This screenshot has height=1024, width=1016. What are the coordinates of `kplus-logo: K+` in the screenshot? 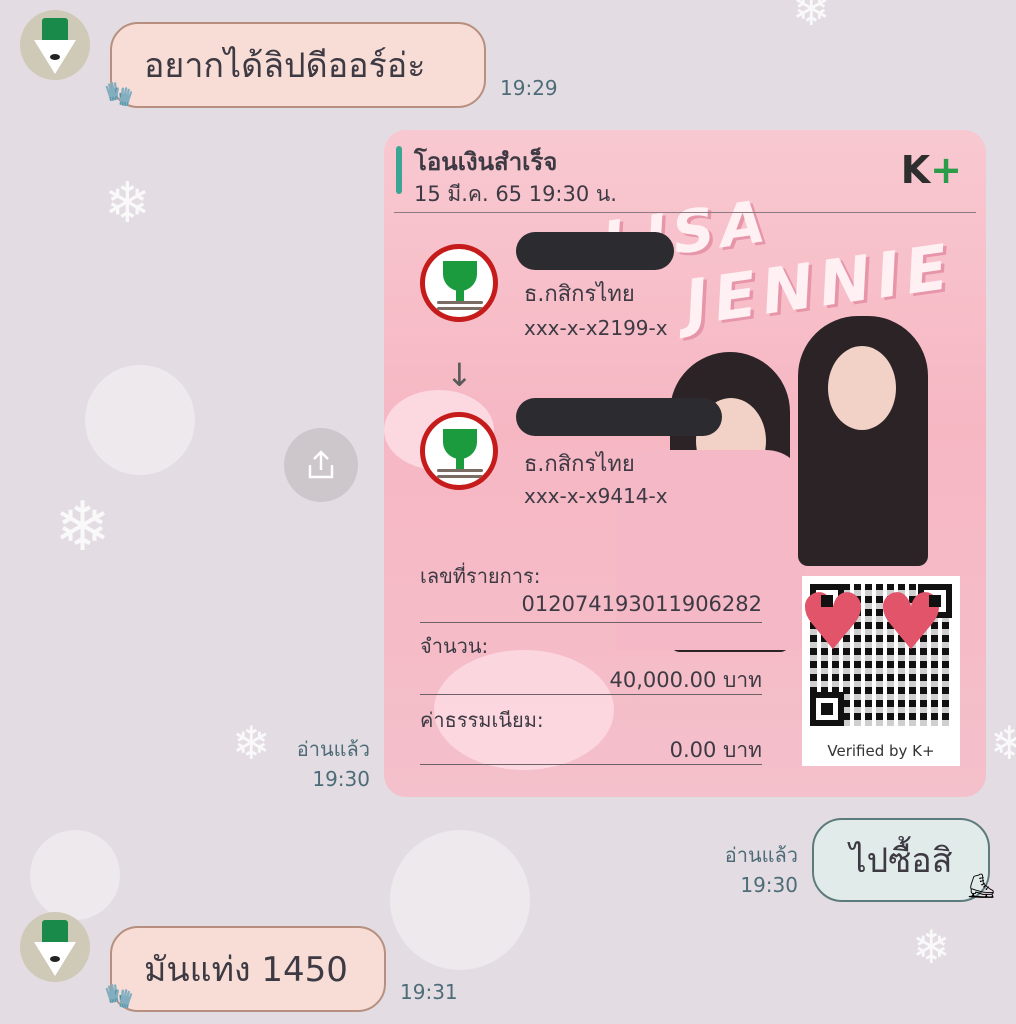 It's located at (931, 170).